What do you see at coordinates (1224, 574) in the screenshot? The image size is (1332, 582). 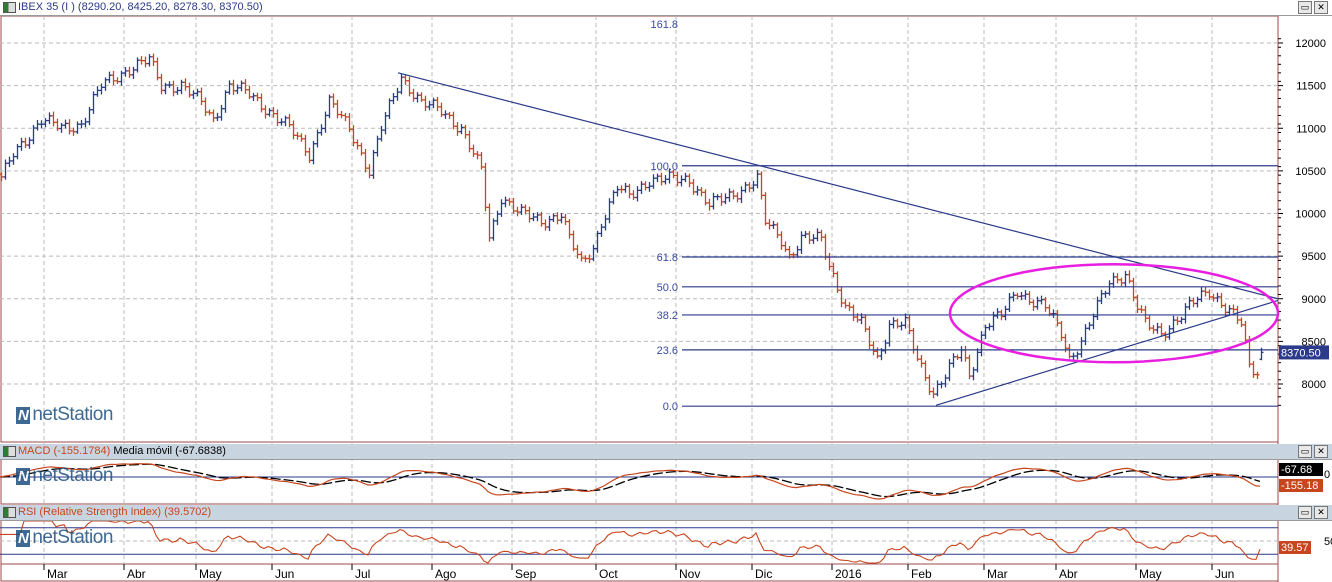 I see `month-label: Jun` at bounding box center [1224, 574].